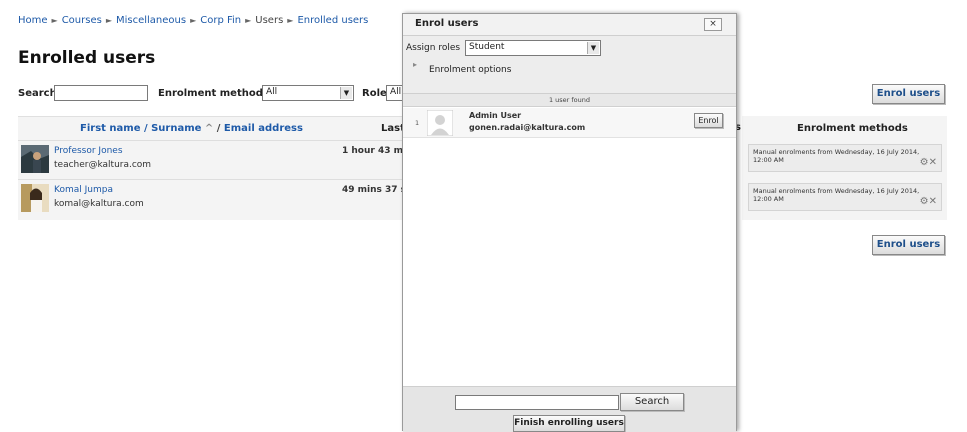 The image size is (967, 432). I want to click on dialog-search-button: Search, so click(652, 402).